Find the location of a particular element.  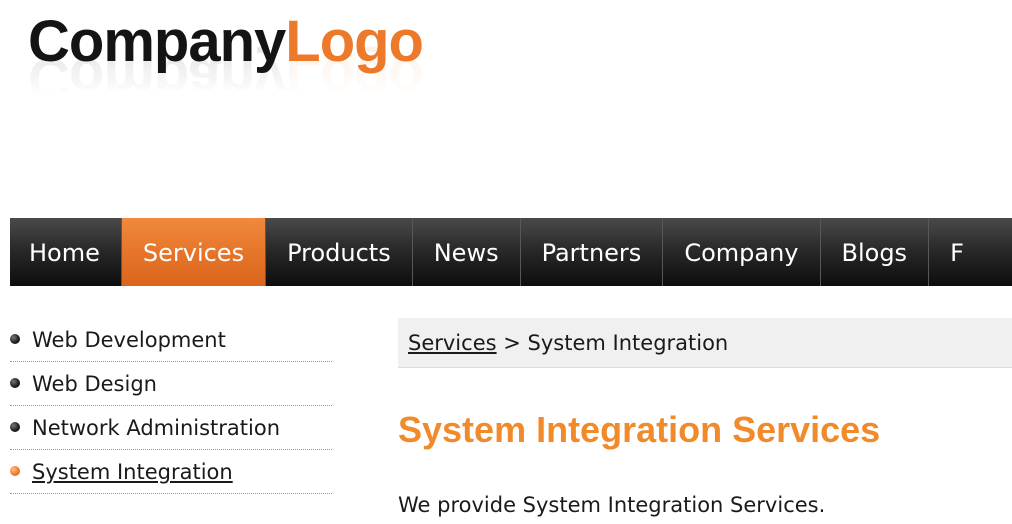

sidebar-item-network-administration: Network Administration is located at coordinates (171, 428).